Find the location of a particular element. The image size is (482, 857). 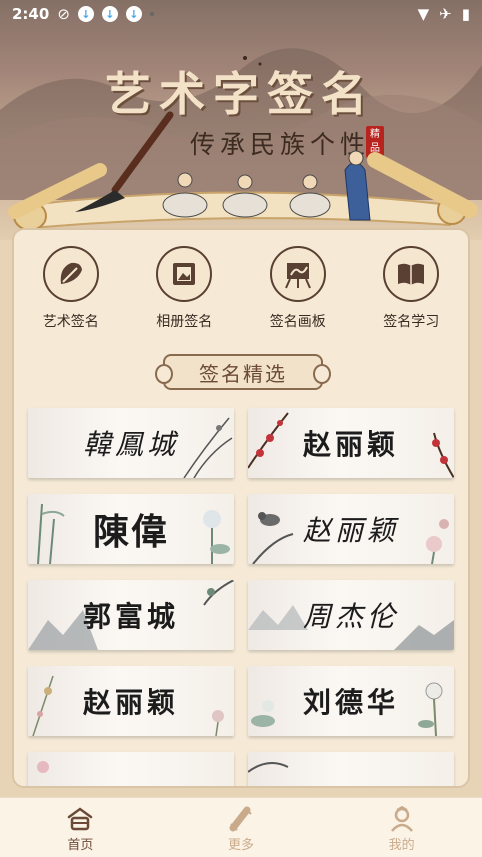

feature-label: 签名画板 is located at coordinates (297, 322).